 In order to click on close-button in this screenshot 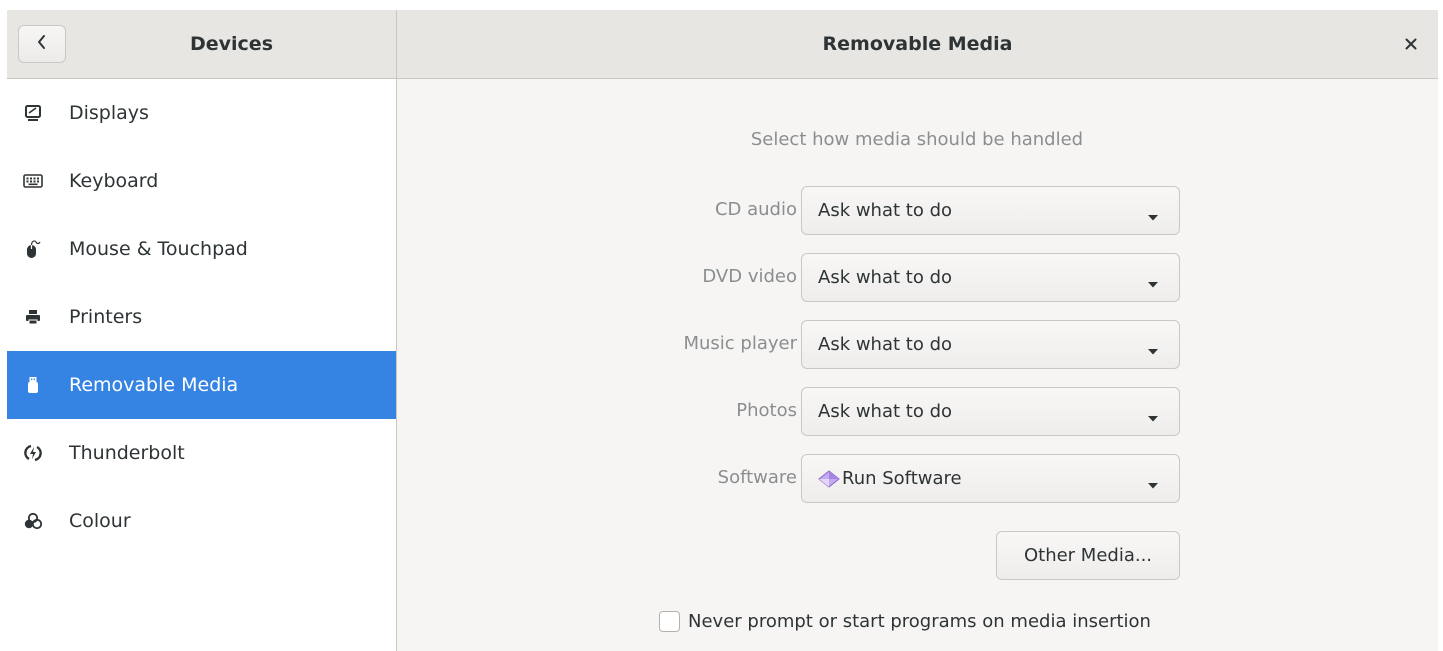, I will do `click(1411, 44)`.